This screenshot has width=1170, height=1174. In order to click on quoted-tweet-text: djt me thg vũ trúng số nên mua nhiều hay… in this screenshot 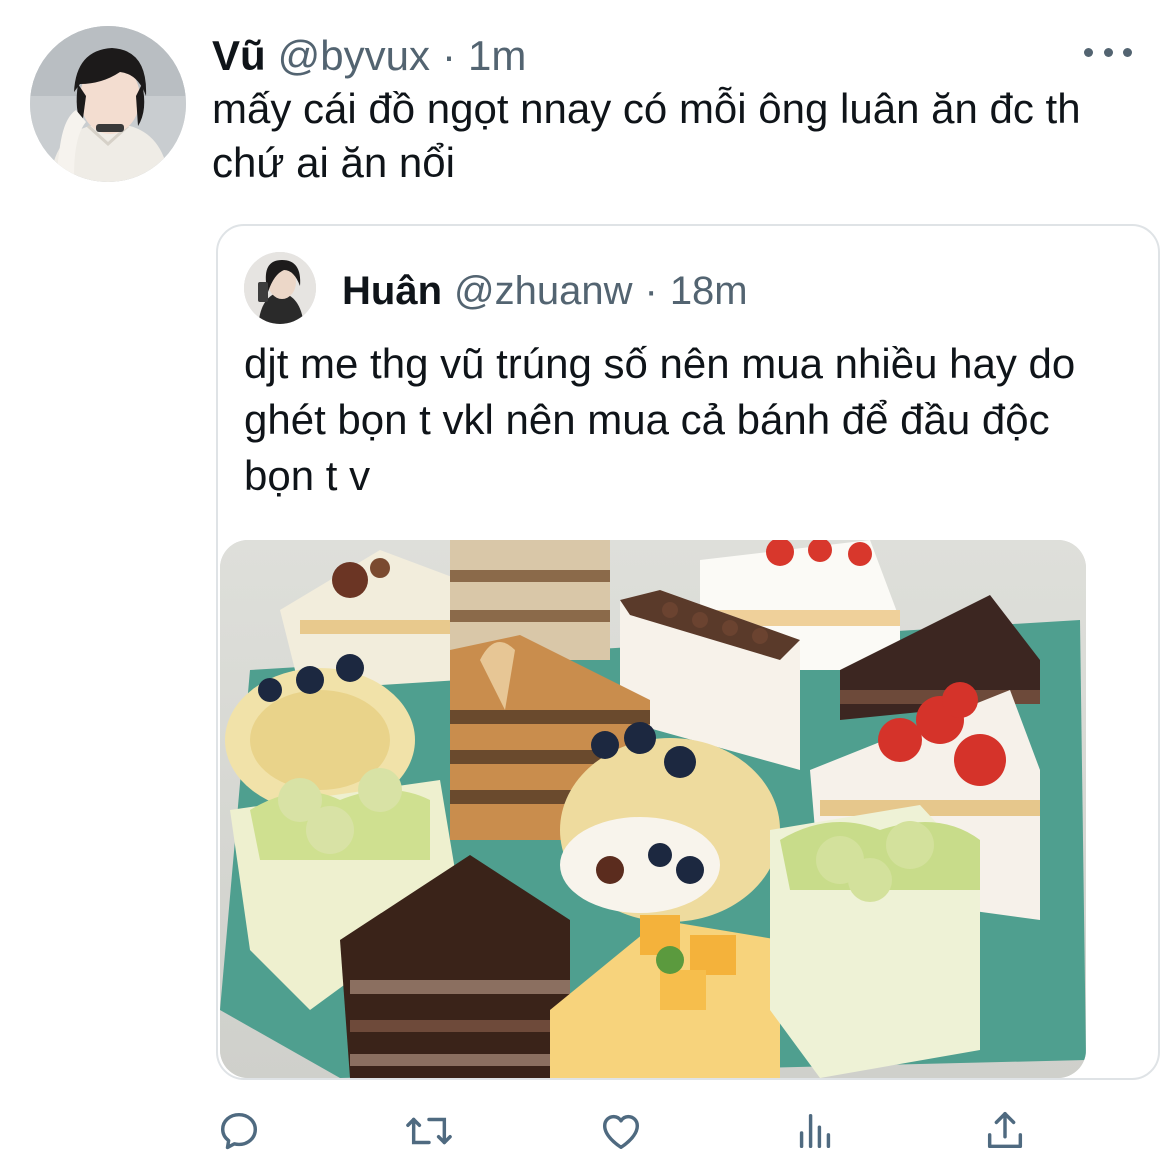, I will do `click(660, 419)`.